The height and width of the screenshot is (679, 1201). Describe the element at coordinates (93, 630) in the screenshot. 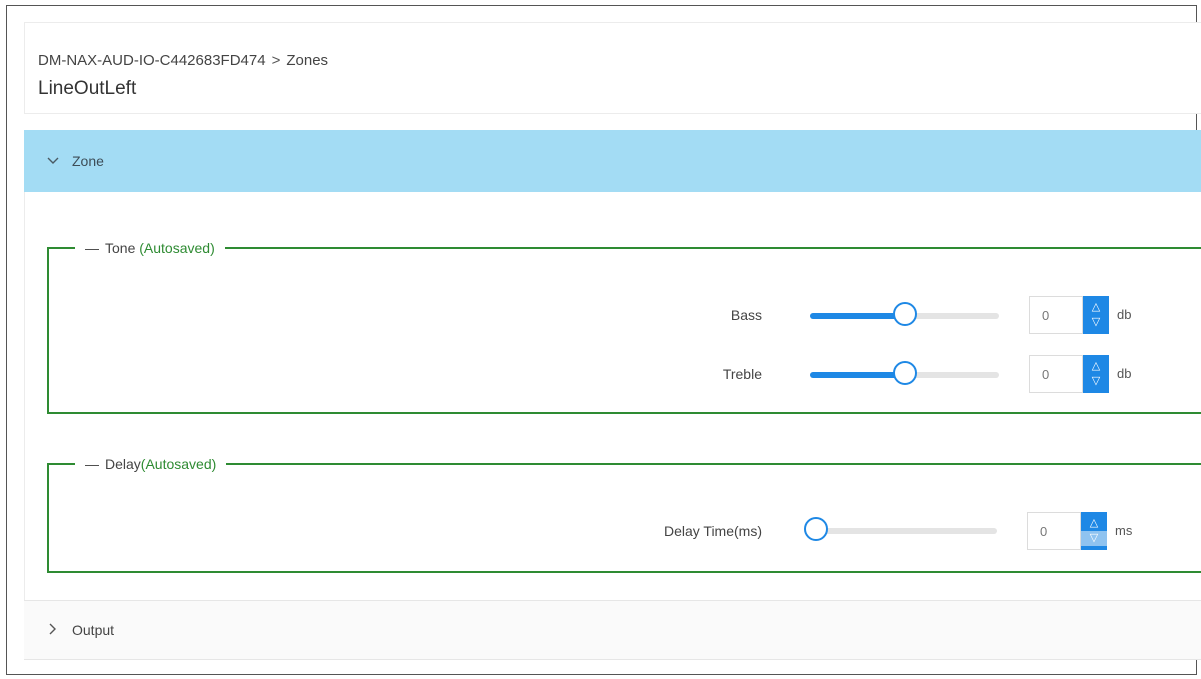

I see `output-panel-label: Output` at that location.